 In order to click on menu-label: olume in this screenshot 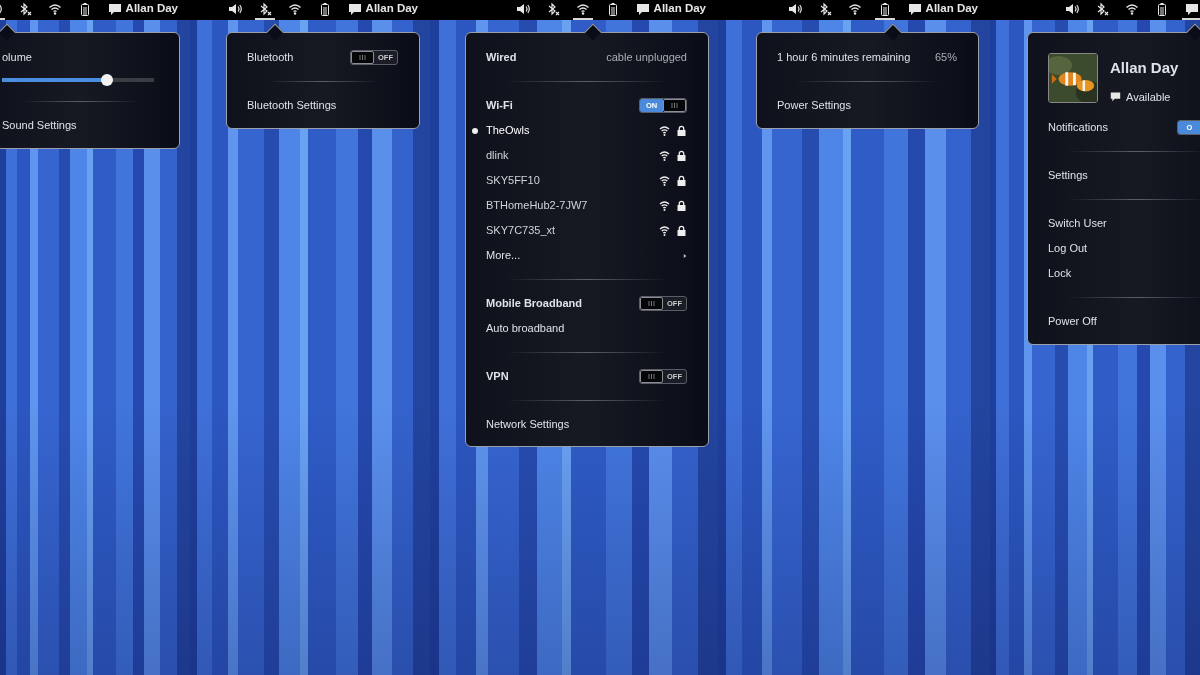, I will do `click(17, 58)`.